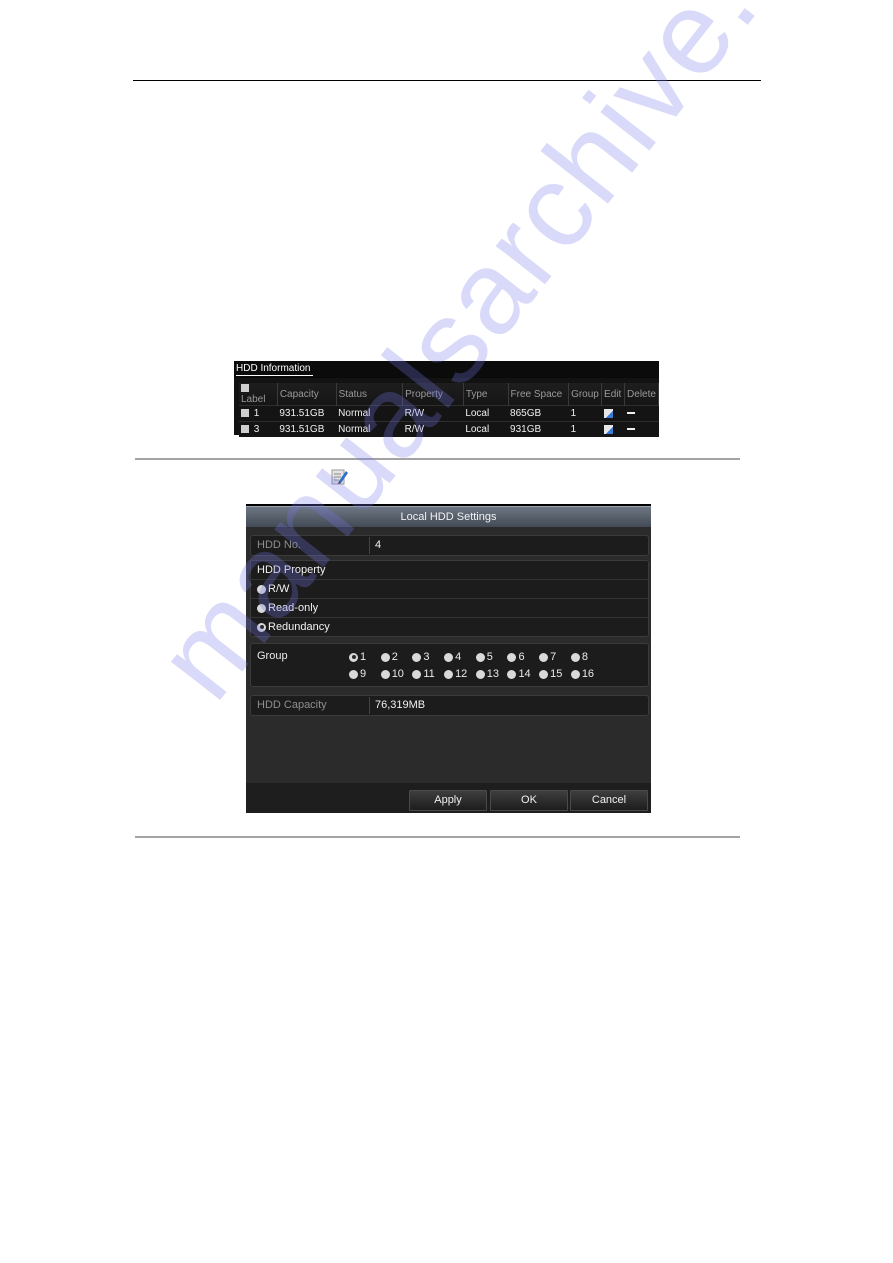  I want to click on group-option-11: 11, so click(428, 674).